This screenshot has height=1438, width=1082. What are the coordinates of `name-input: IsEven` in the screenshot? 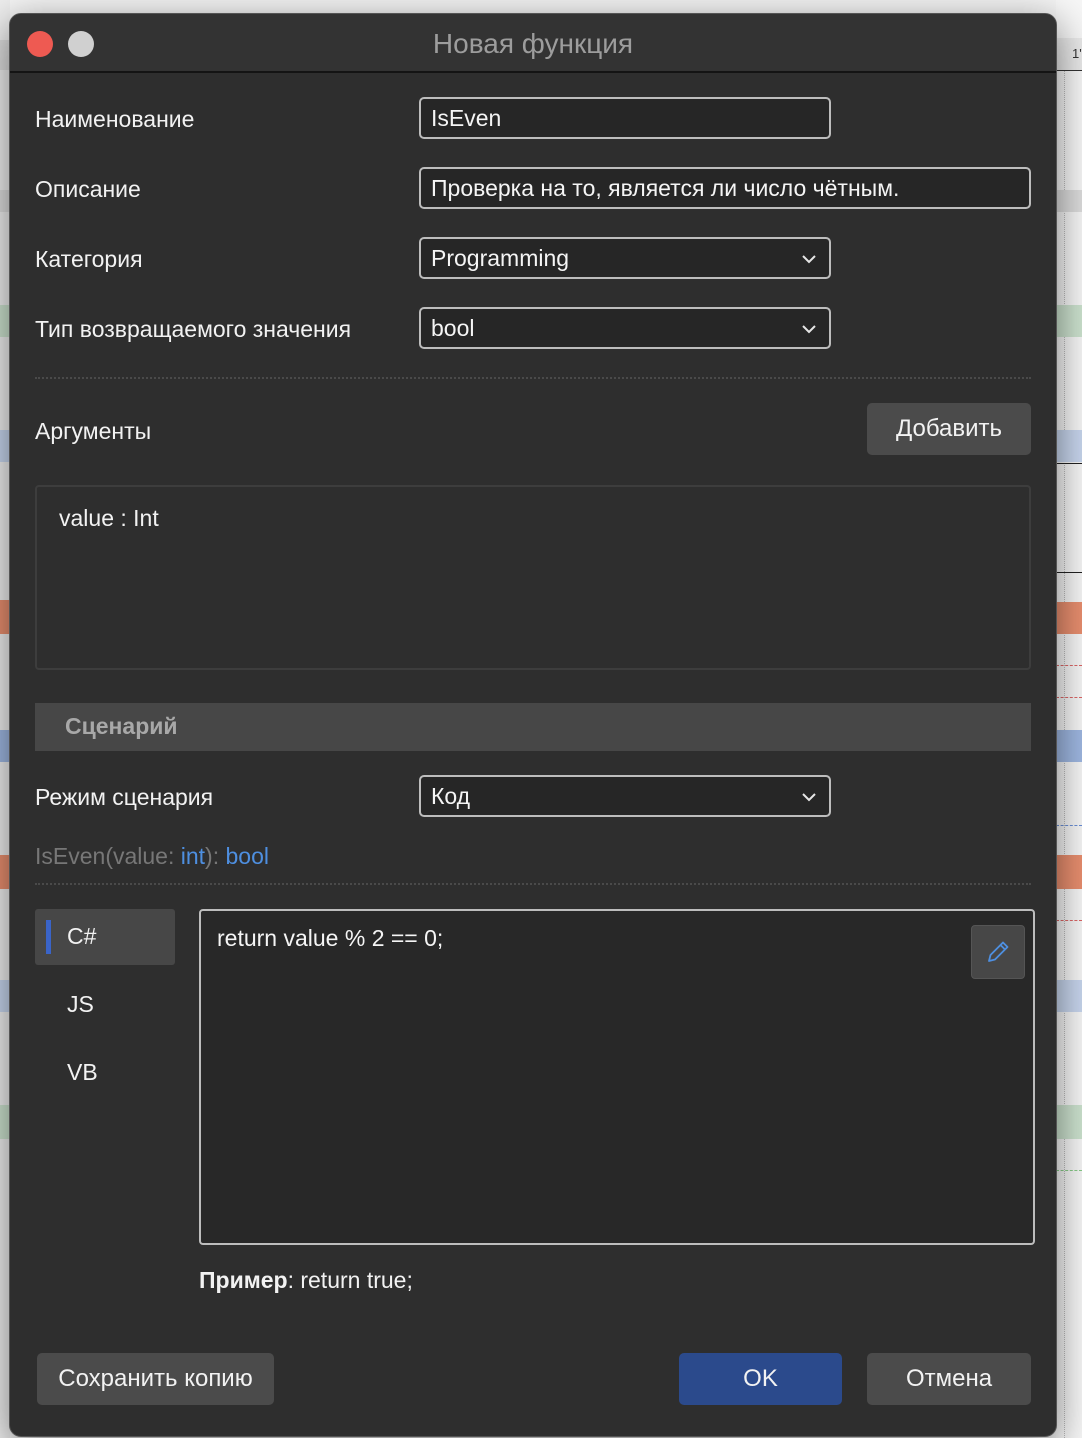 It's located at (625, 118).